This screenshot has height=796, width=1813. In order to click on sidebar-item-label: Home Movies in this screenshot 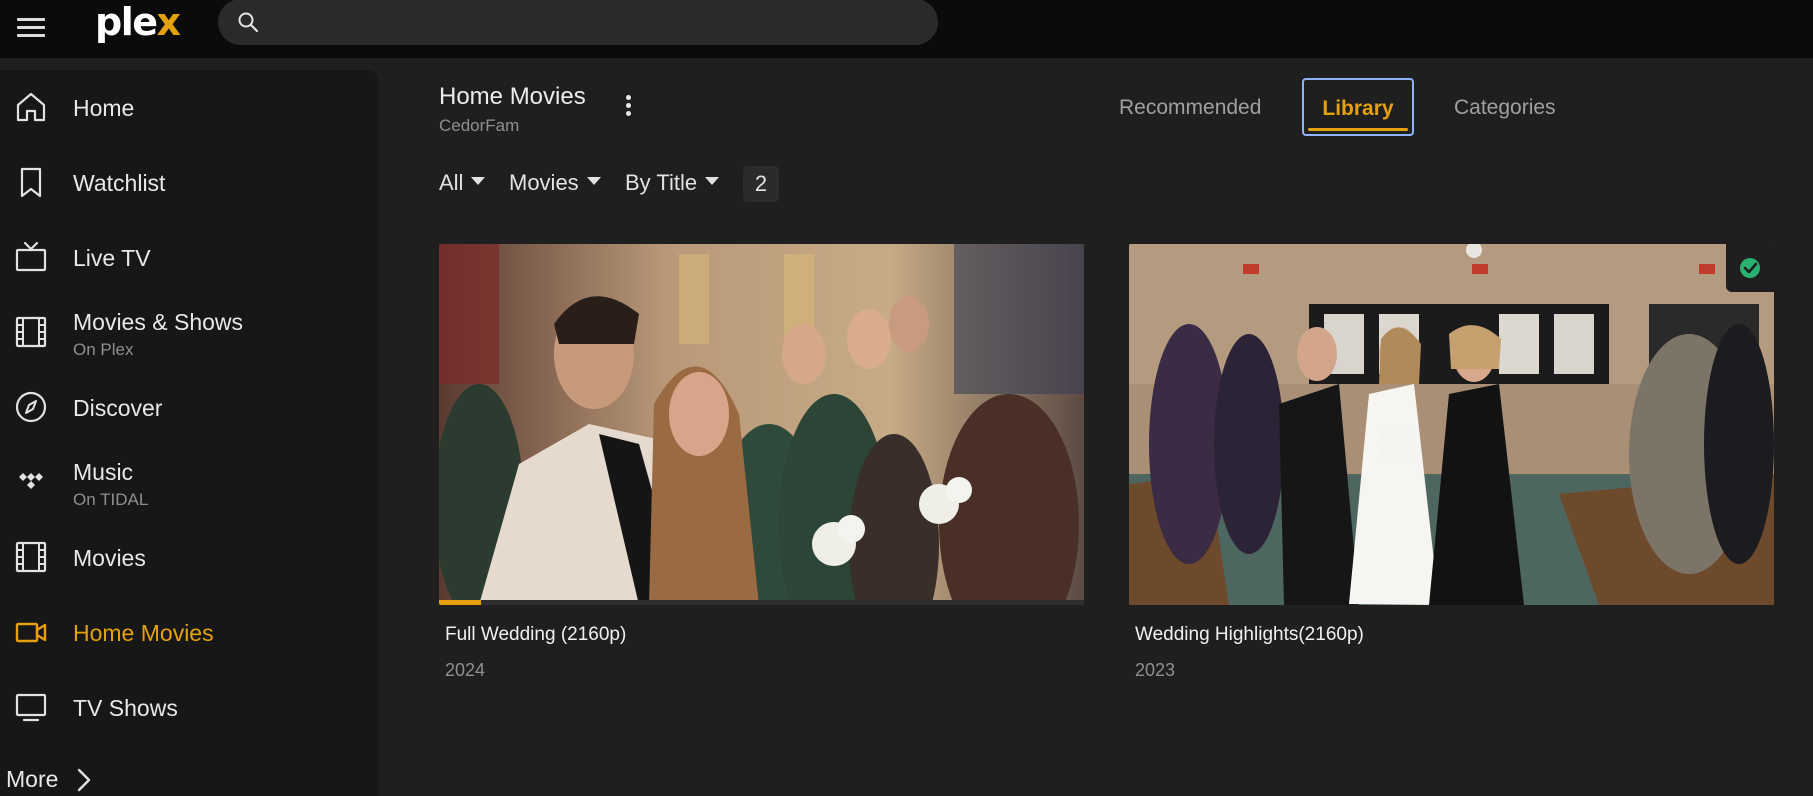, I will do `click(143, 633)`.